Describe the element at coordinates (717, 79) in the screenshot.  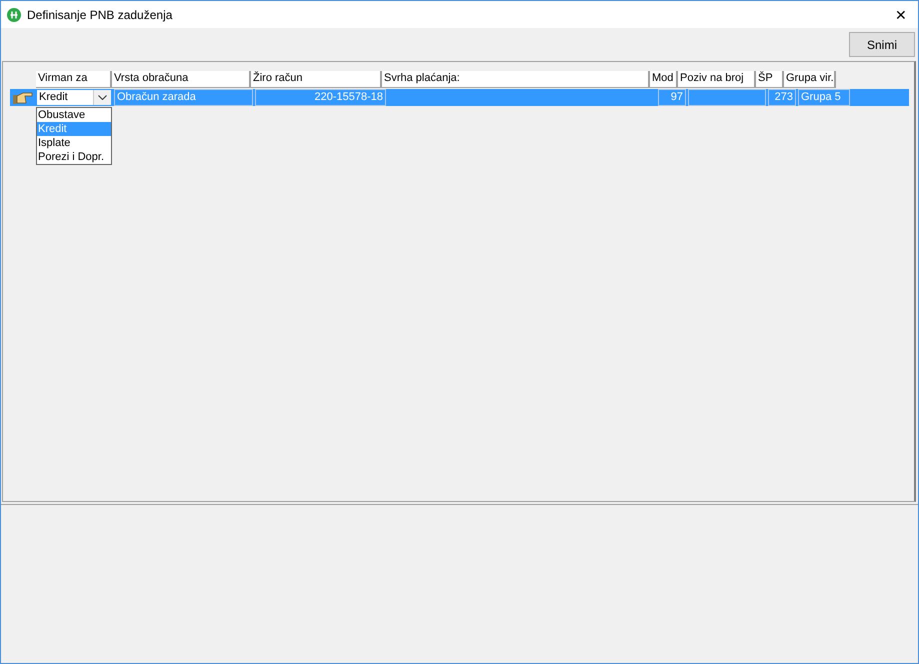
I see `column-header: Poziv na broj` at that location.